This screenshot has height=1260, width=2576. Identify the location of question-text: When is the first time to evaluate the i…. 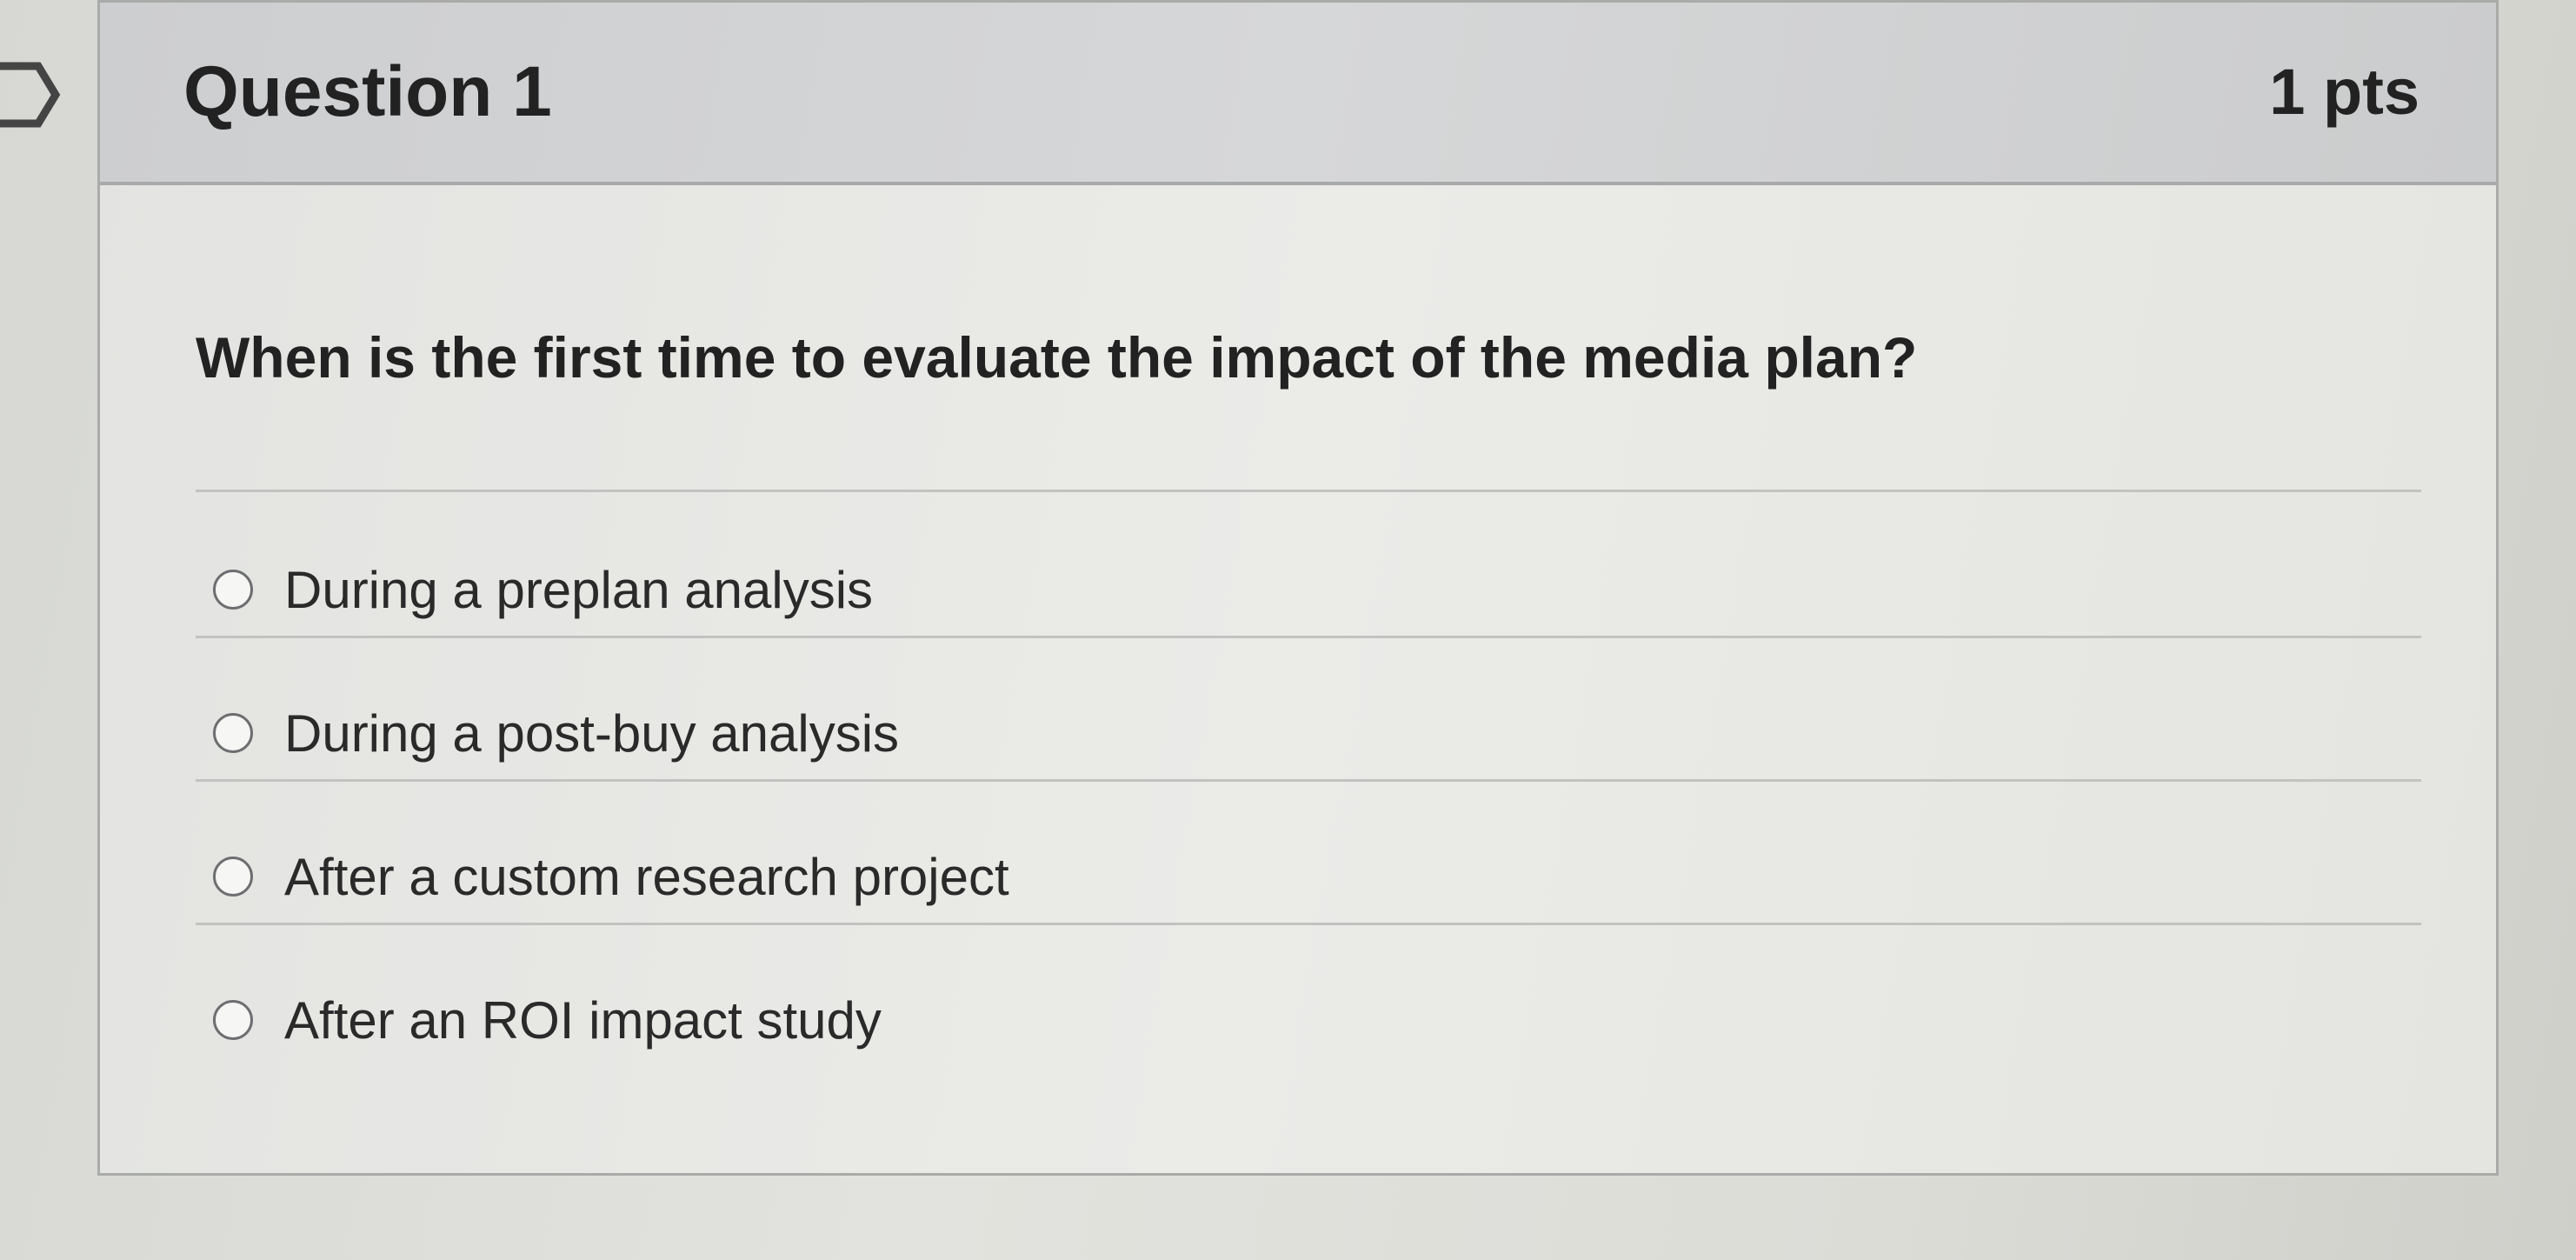
(1057, 357).